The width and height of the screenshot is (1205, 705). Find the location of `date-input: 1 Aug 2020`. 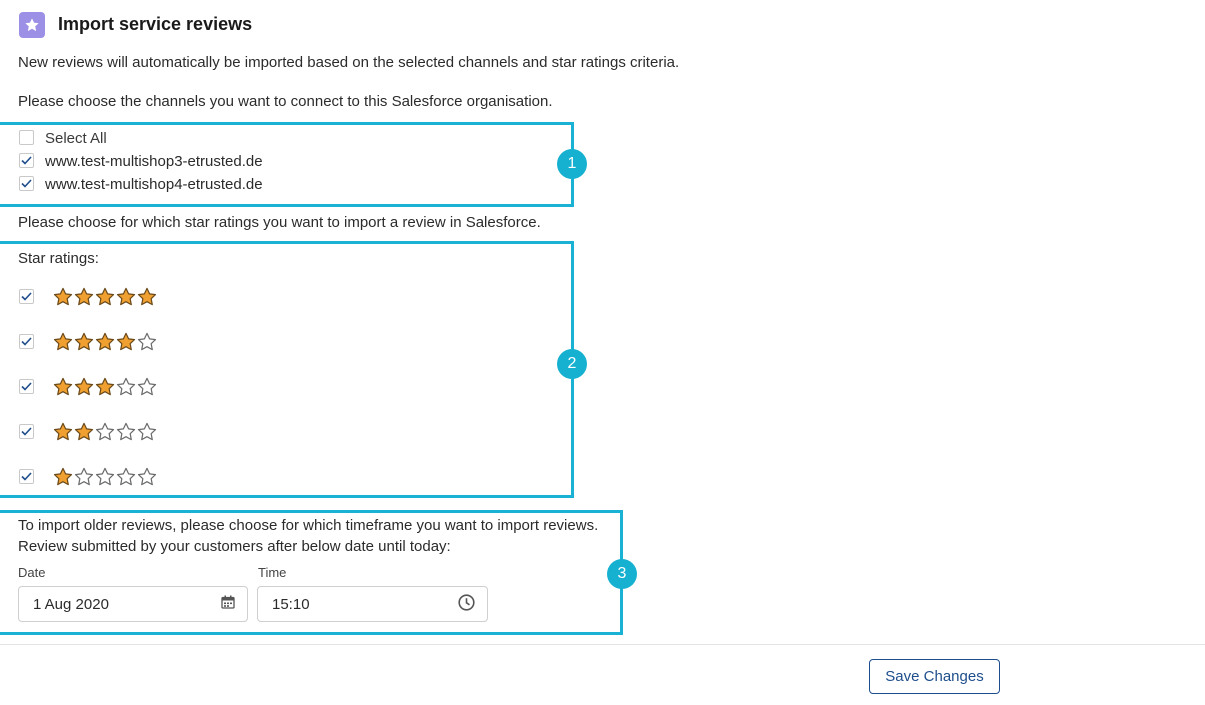

date-input: 1 Aug 2020 is located at coordinates (133, 604).